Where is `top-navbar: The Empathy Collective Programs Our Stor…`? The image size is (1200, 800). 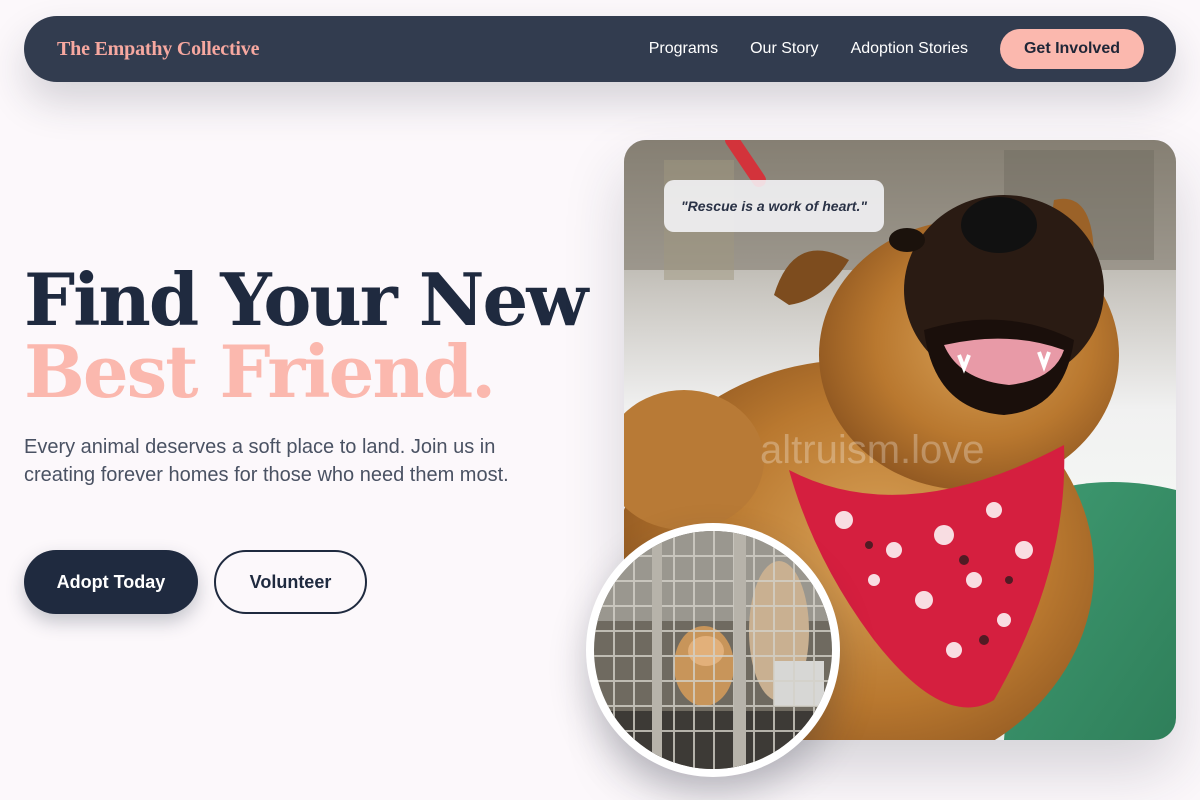
top-navbar: The Empathy Collective Programs Our Stor… is located at coordinates (600, 49).